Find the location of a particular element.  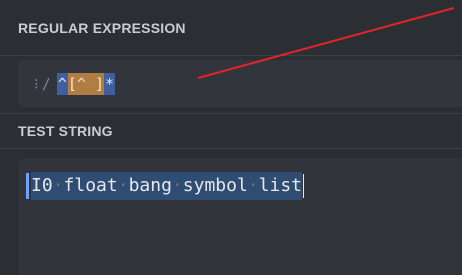

regex-character-class: [^ ] is located at coordinates (85, 84).